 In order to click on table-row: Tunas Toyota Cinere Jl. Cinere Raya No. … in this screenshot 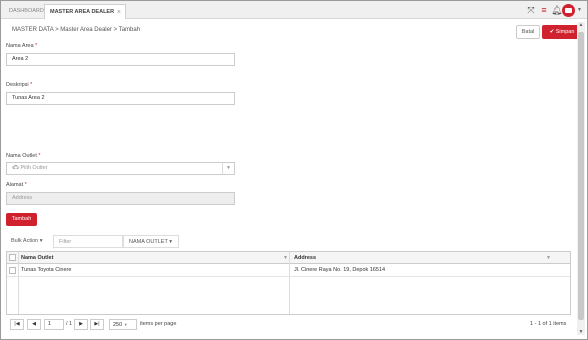, I will do `click(288, 270)`.